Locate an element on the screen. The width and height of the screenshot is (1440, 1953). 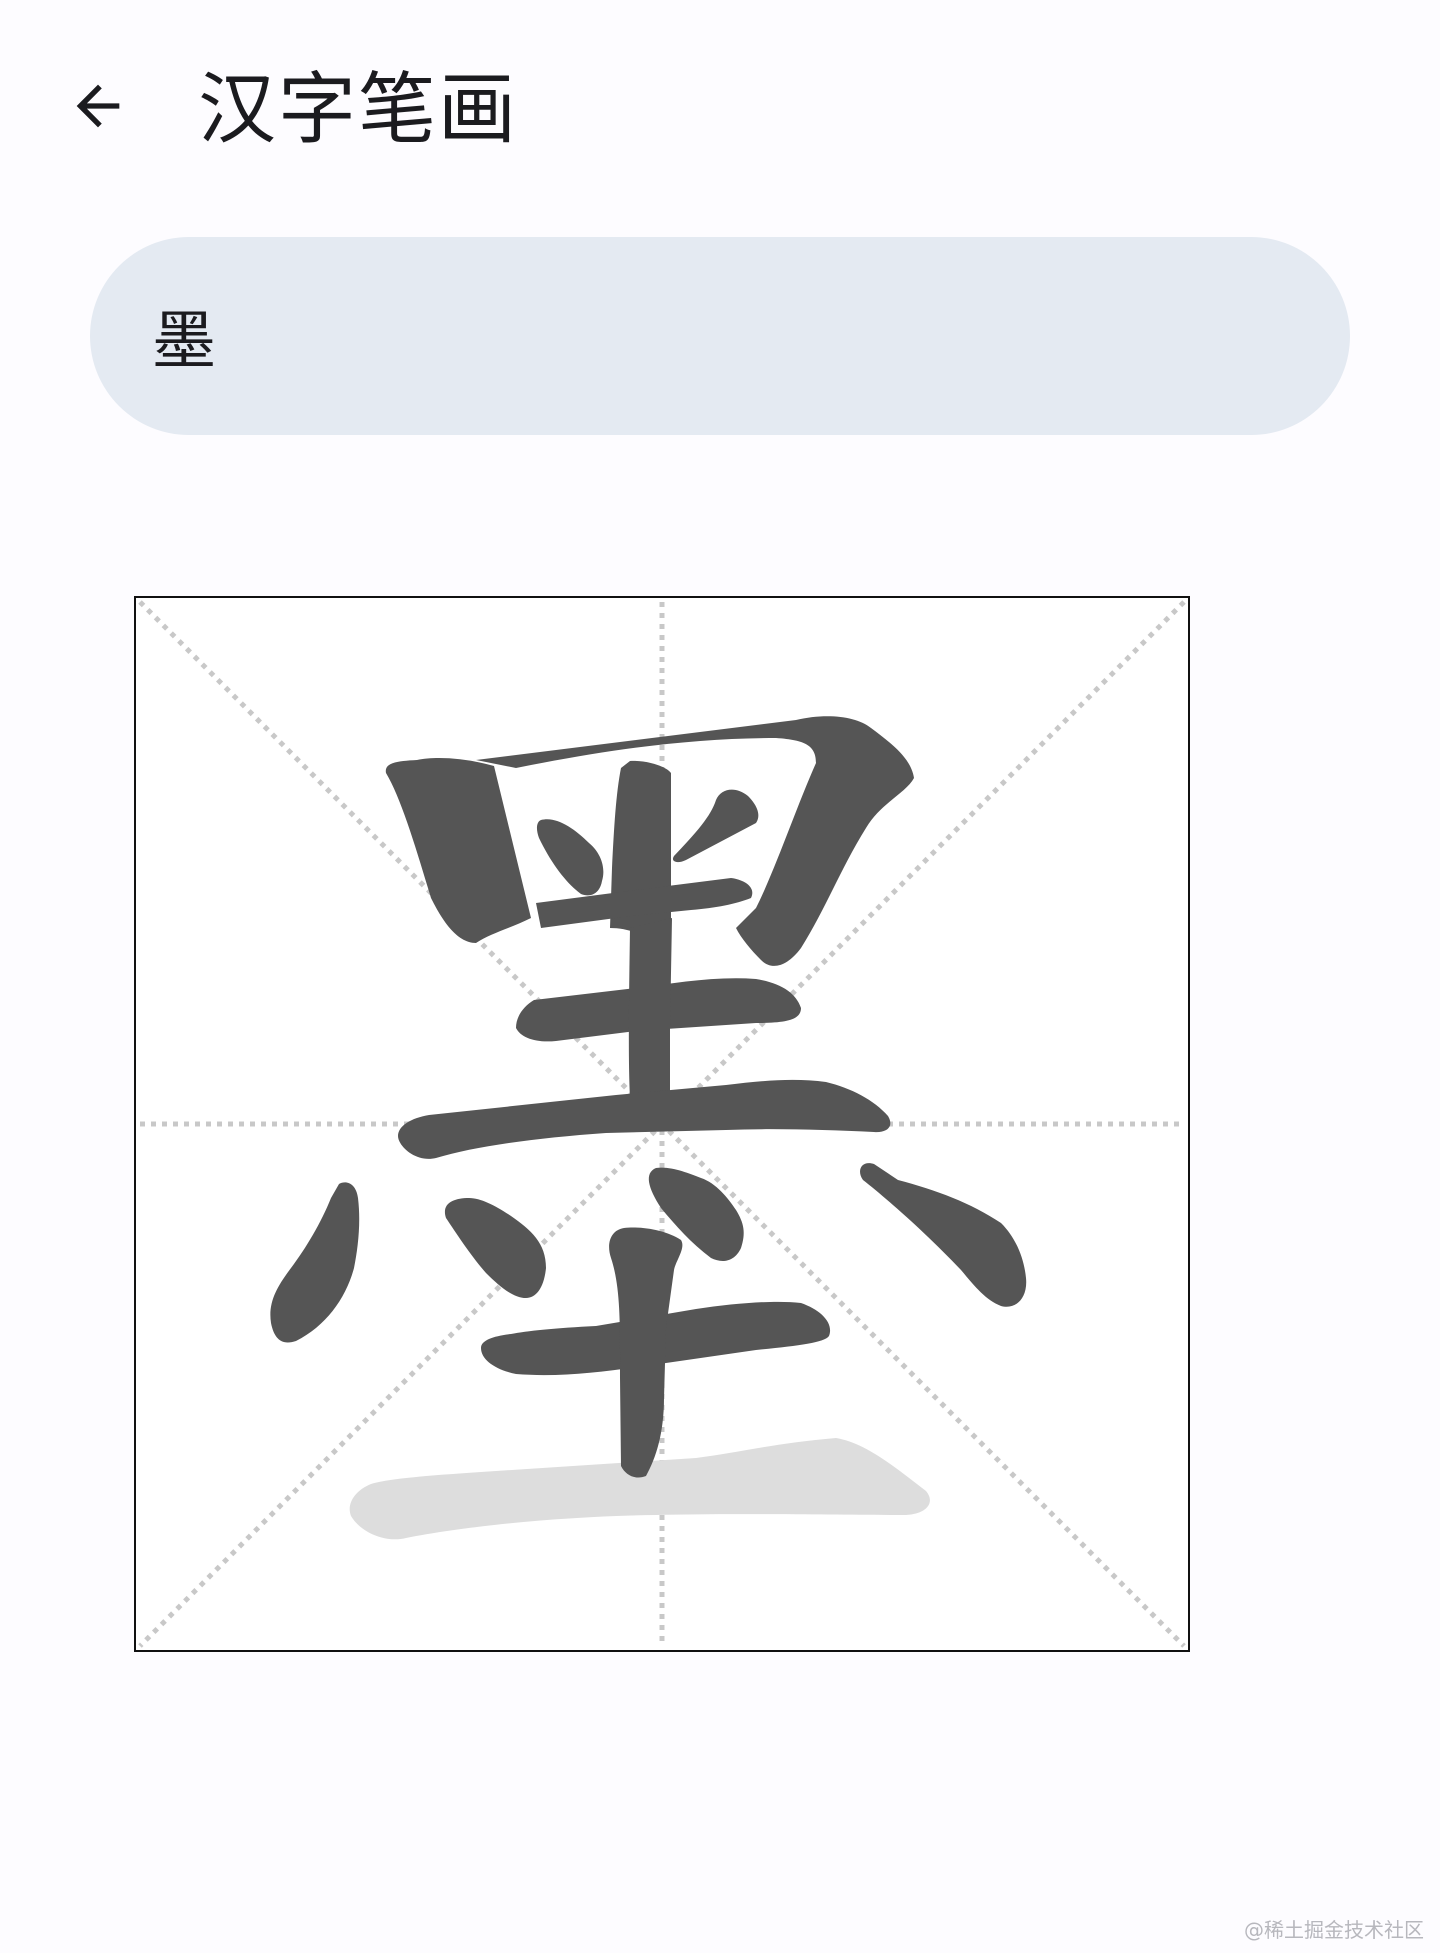
stroke-box-inner-right is located at coordinates (715, 826).